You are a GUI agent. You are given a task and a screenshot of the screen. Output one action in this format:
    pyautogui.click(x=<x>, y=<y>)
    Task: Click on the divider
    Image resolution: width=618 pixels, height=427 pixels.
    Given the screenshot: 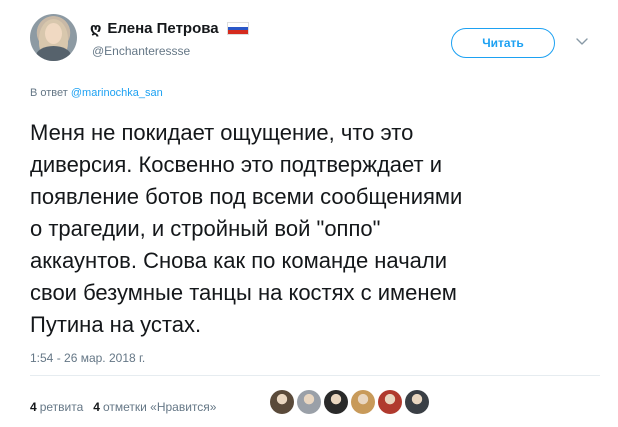 What is the action you would take?
    pyautogui.click(x=315, y=375)
    